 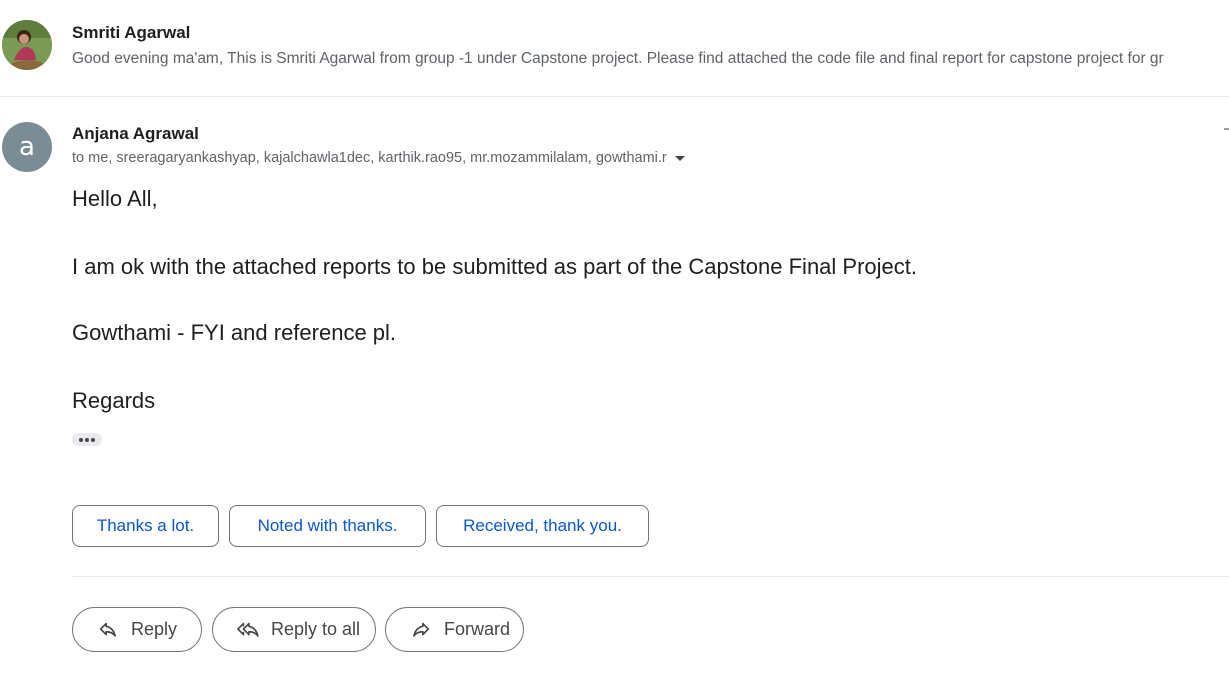 What do you see at coordinates (650, 576) in the screenshot?
I see `divider` at bounding box center [650, 576].